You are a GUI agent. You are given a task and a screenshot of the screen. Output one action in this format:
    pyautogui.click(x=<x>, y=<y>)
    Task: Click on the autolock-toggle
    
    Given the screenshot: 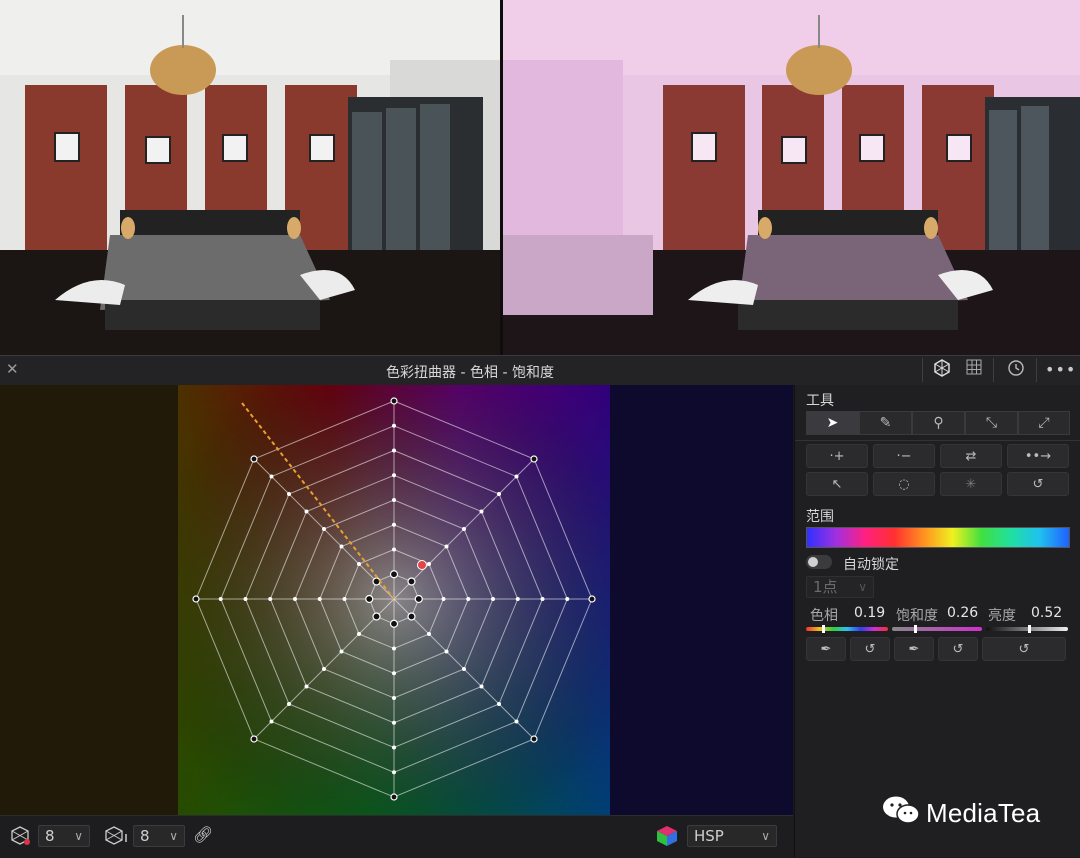 What is the action you would take?
    pyautogui.click(x=819, y=562)
    